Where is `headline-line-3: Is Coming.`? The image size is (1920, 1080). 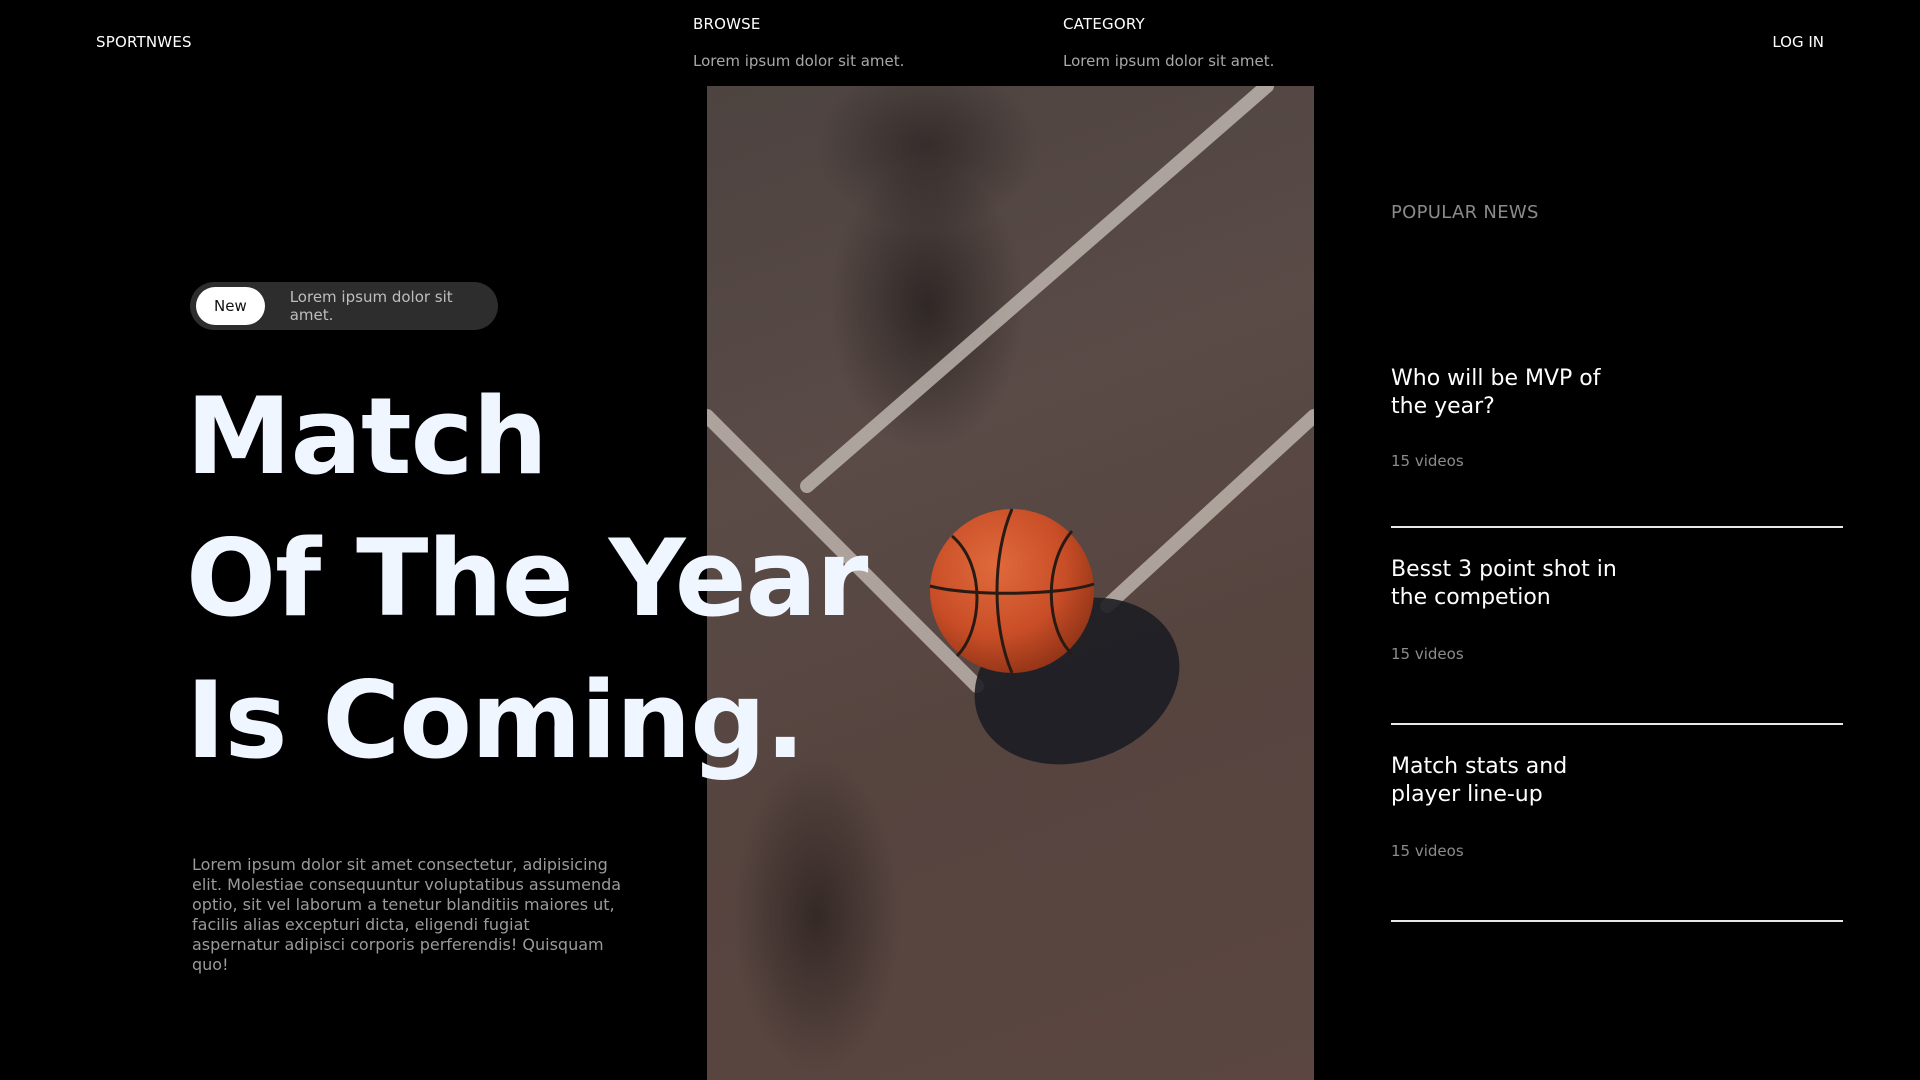
headline-line-3: Is Coming. is located at coordinates (495, 720).